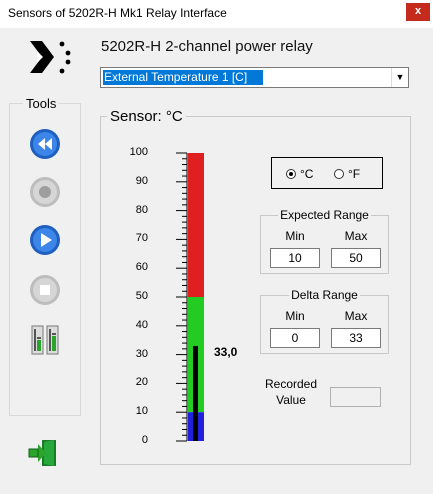  What do you see at coordinates (324, 215) in the screenshot?
I see `expected-range-title: Expected Range` at bounding box center [324, 215].